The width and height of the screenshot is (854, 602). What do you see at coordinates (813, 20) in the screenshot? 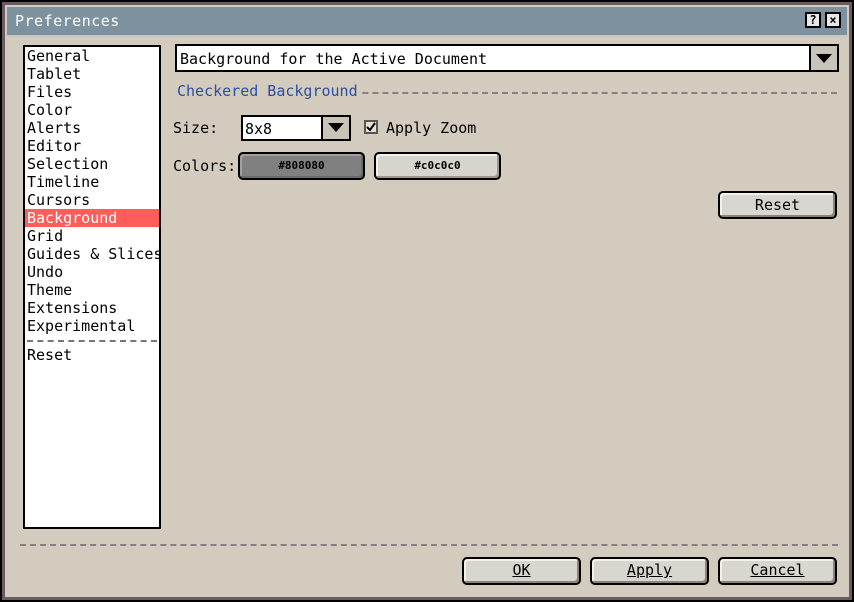
I see `help-button: ?` at bounding box center [813, 20].